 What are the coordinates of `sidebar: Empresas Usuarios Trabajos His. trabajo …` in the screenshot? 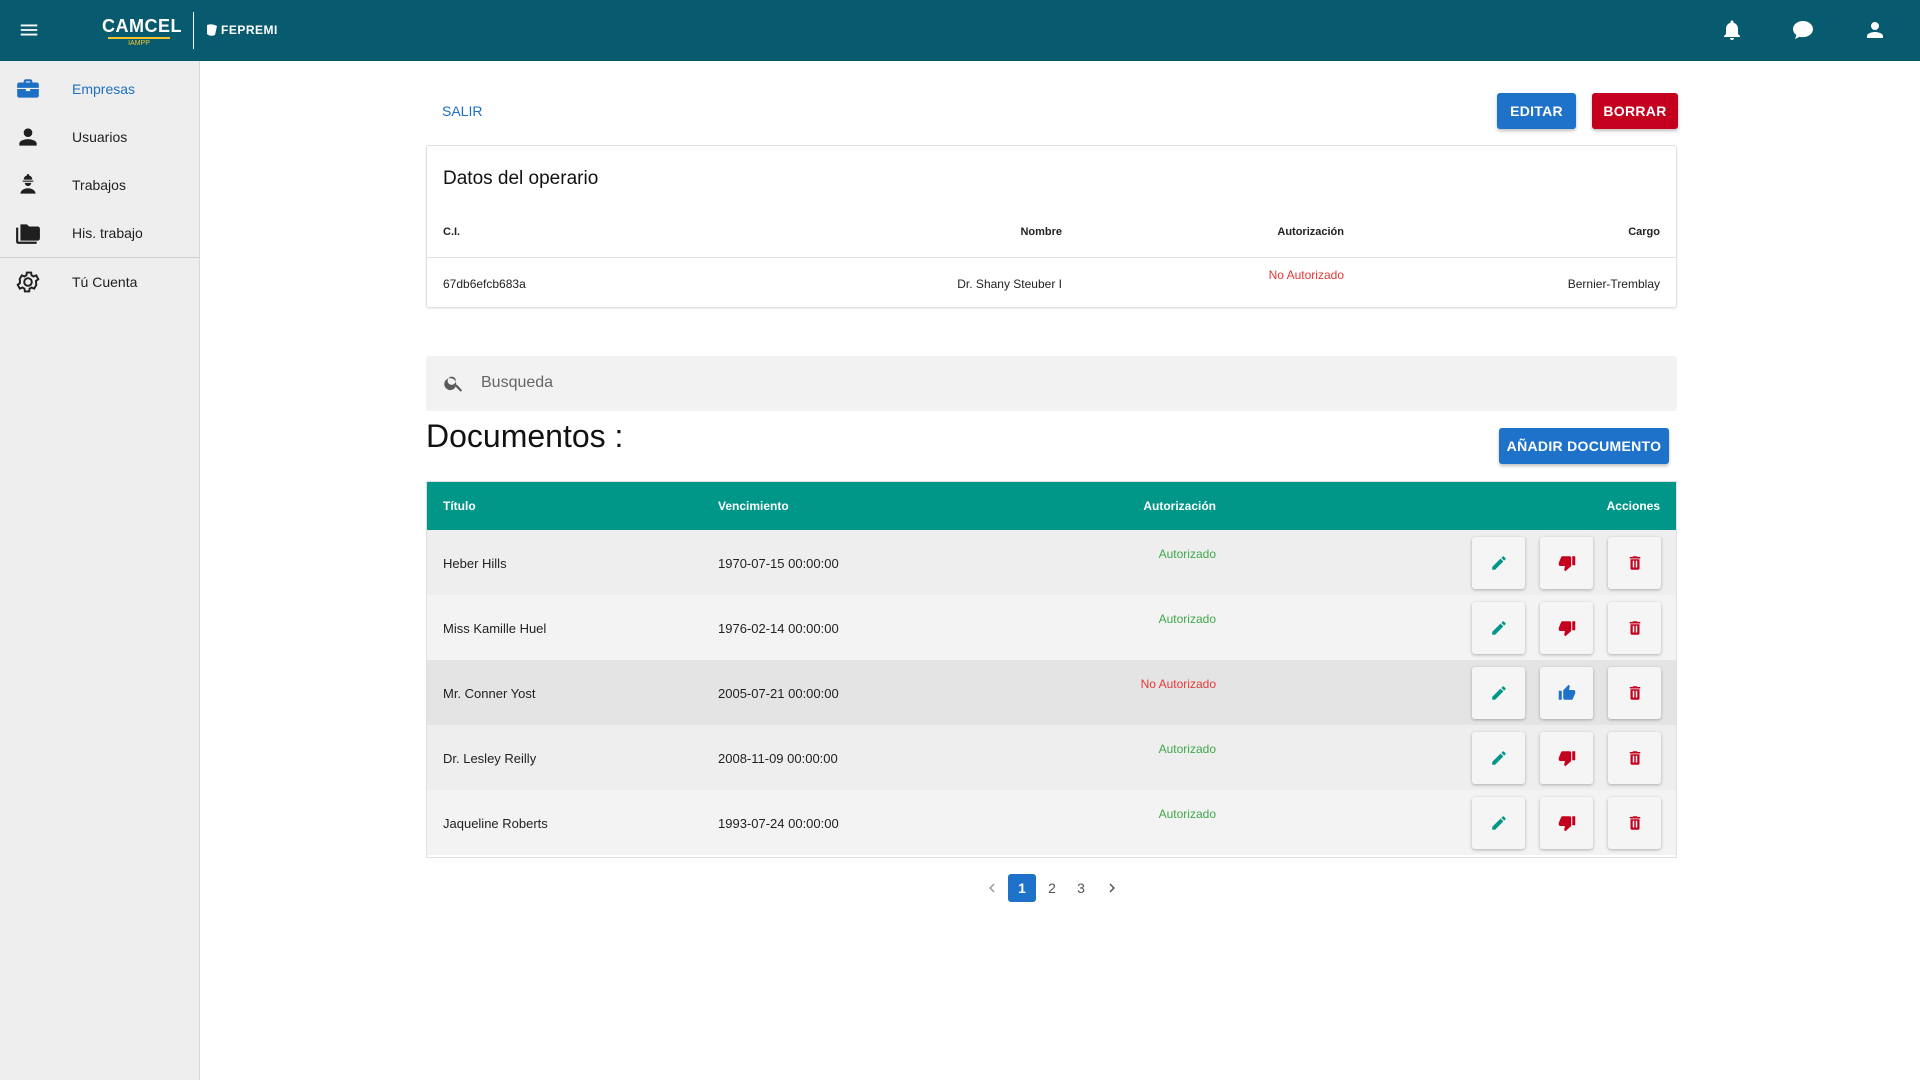 It's located at (100, 570).